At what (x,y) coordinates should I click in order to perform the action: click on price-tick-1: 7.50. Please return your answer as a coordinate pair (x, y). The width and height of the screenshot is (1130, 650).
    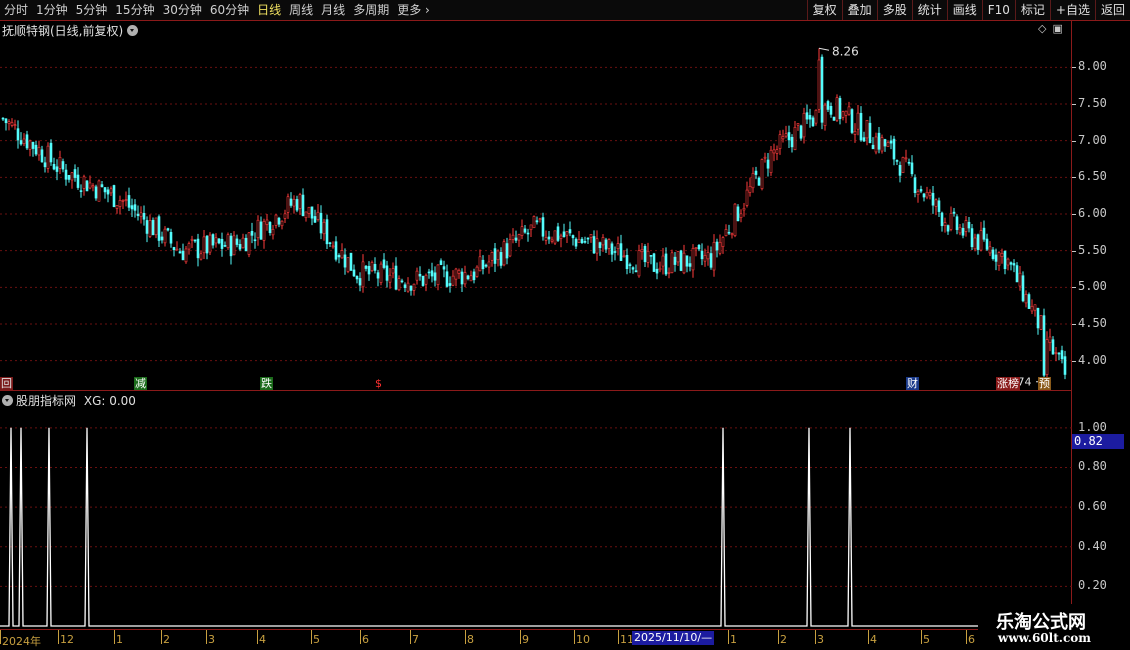
    Looking at the image, I should click on (1092, 103).